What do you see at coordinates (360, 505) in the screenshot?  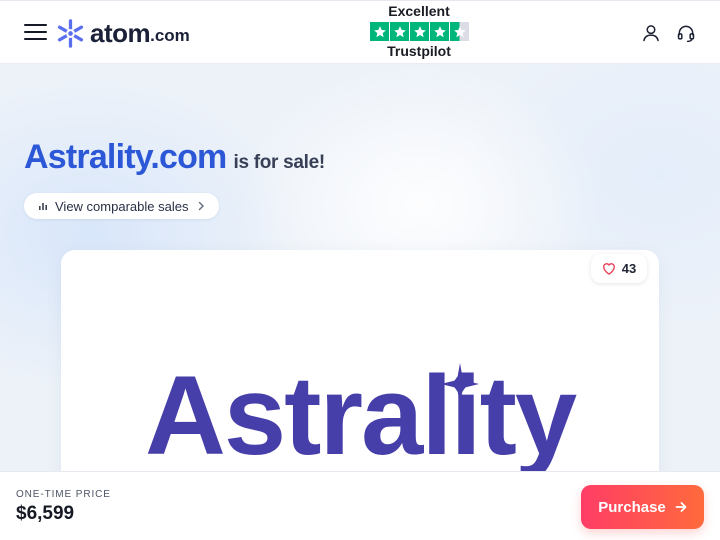 I see `purchase-bar: ONE-TIME PRICE $6,599 Purchase` at bounding box center [360, 505].